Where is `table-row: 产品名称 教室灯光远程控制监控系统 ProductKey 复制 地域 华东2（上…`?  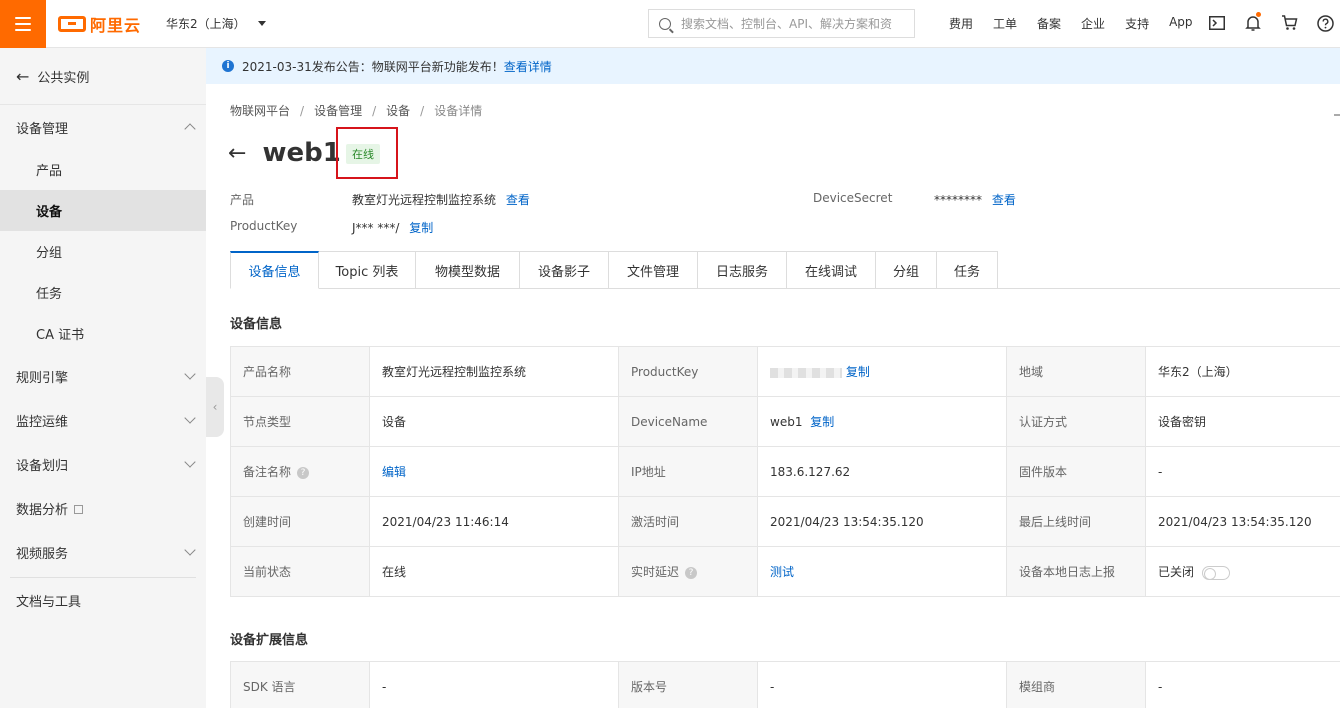 table-row: 产品名称 教室灯光远程控制监控系统 ProductKey 复制 地域 华东2（上… is located at coordinates (785, 371).